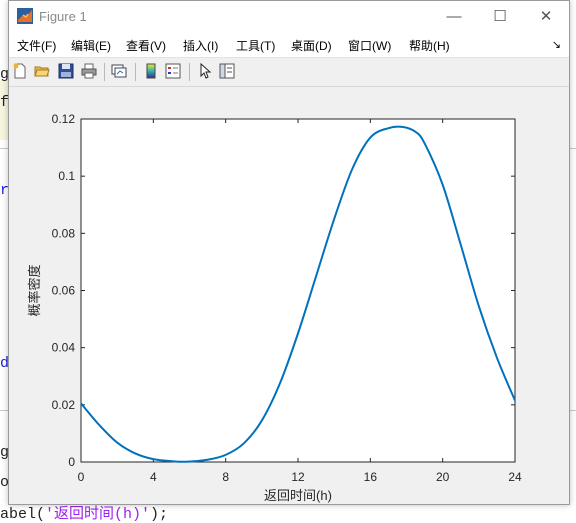 The height and width of the screenshot is (523, 576). I want to click on menu-tools: 工具(T), so click(255, 45).